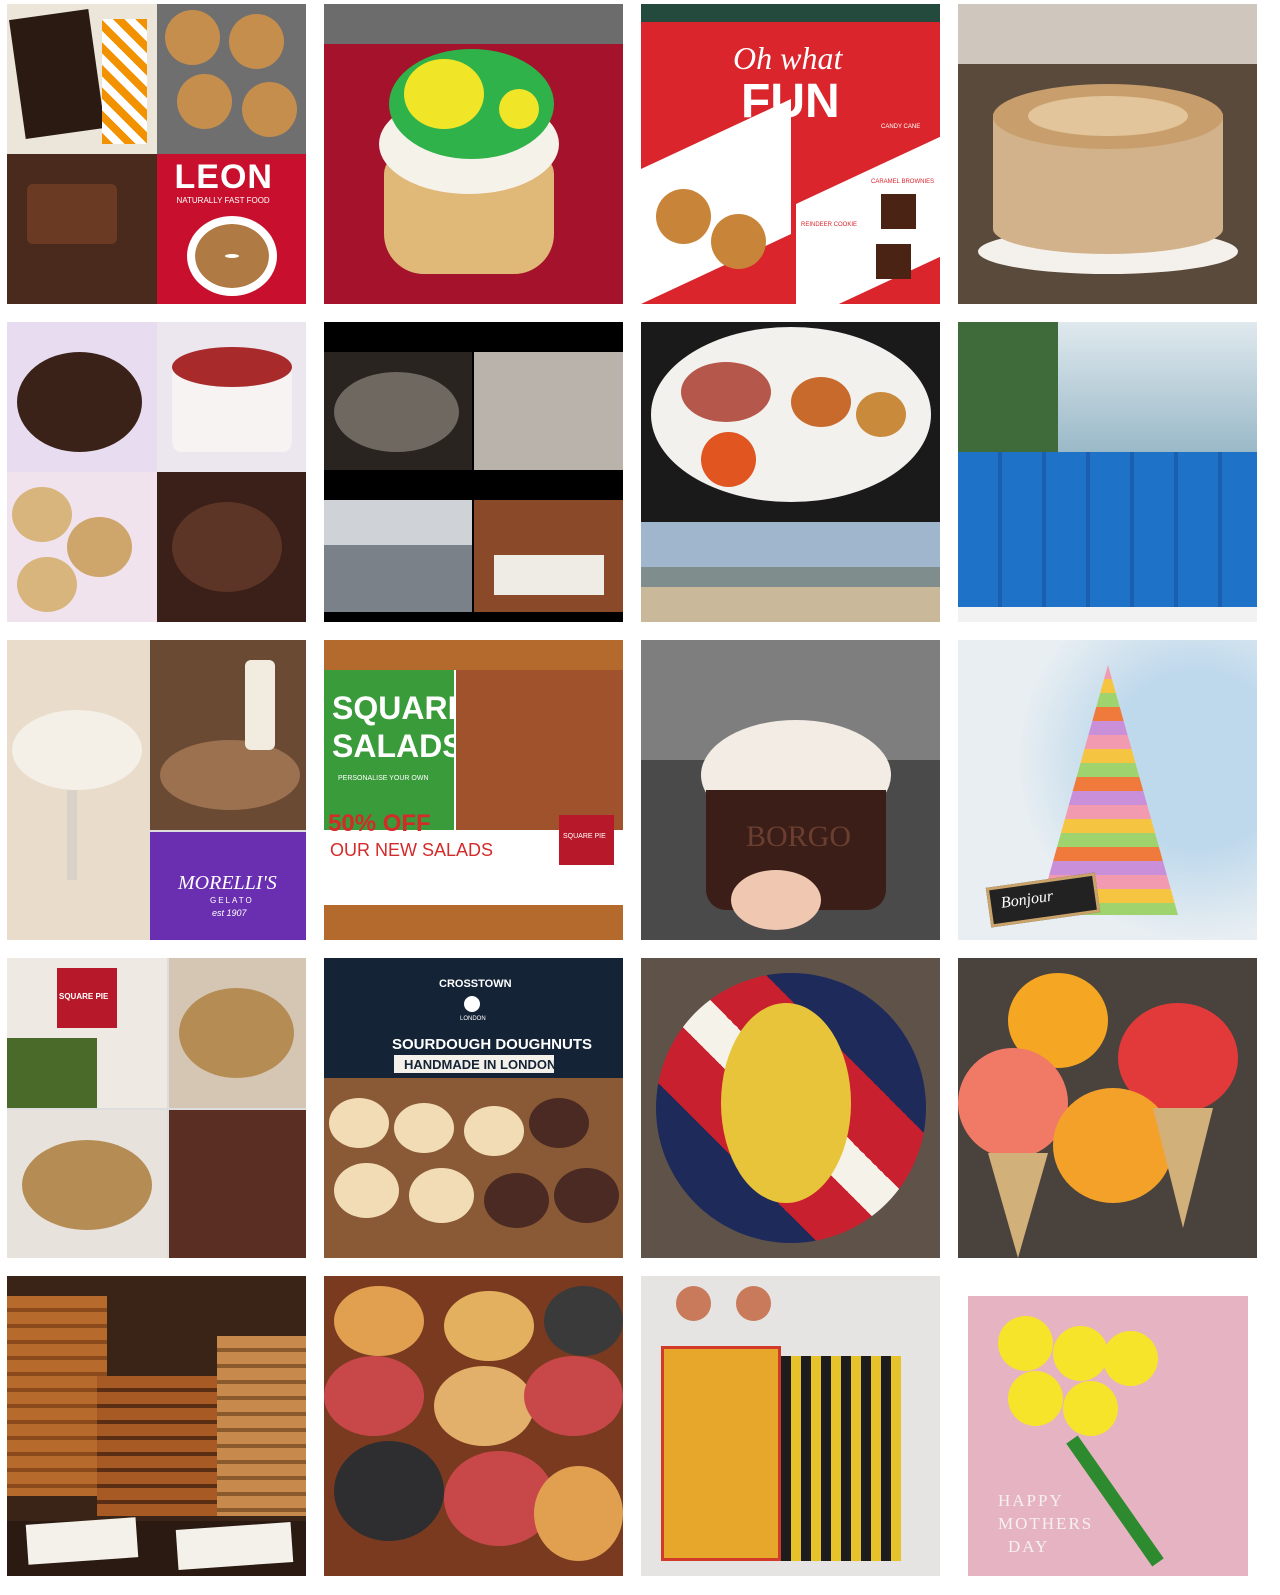 The width and height of the screenshot is (1280, 1595). I want to click on cookies-photo, so click(82, 547).